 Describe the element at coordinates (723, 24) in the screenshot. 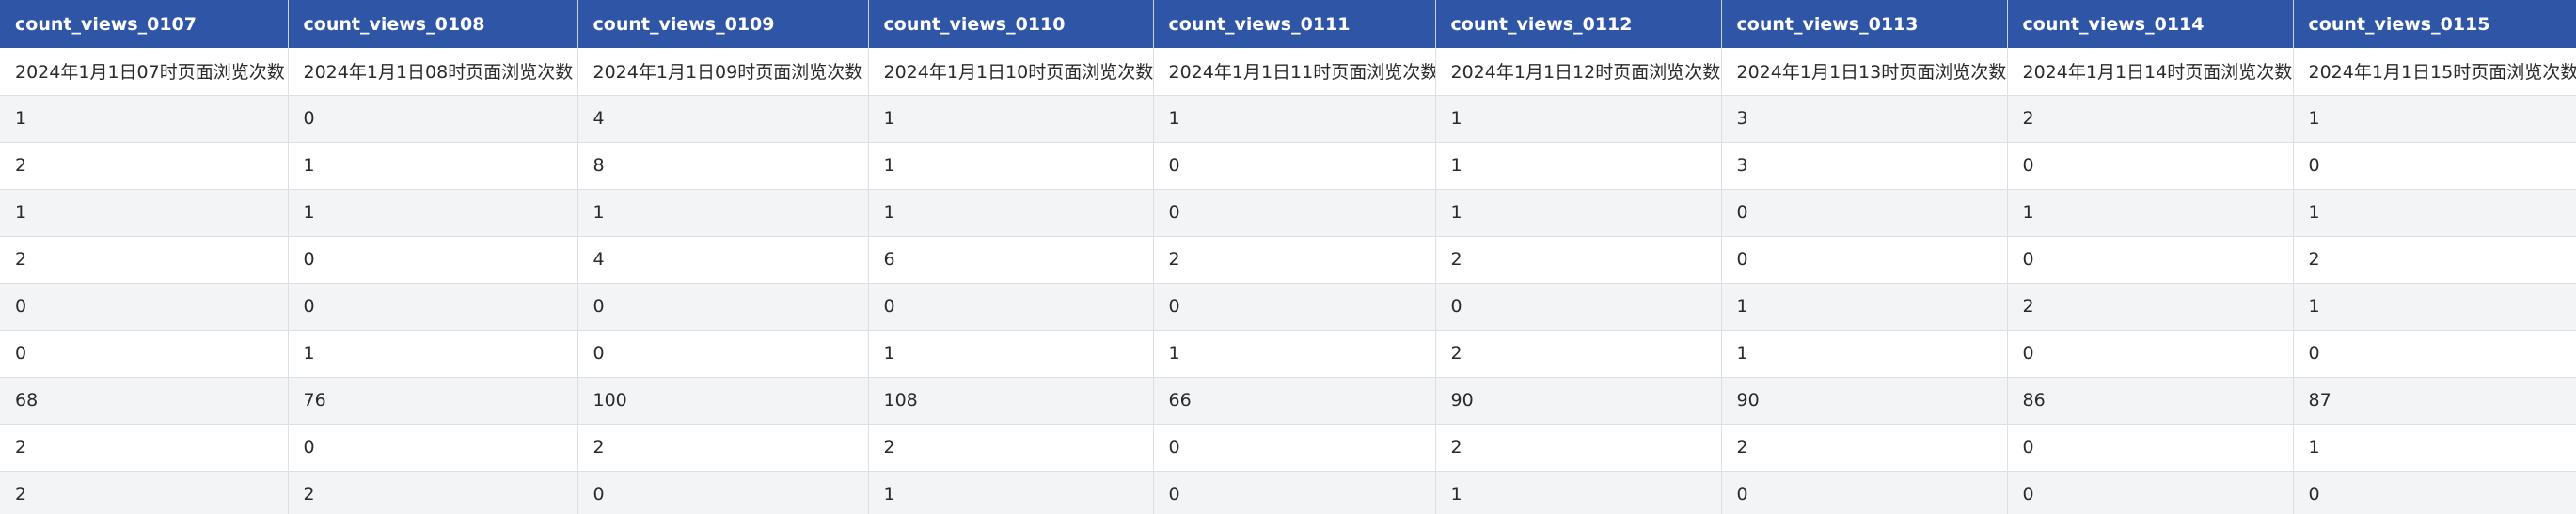

I see `column-header: count_views_0109` at that location.